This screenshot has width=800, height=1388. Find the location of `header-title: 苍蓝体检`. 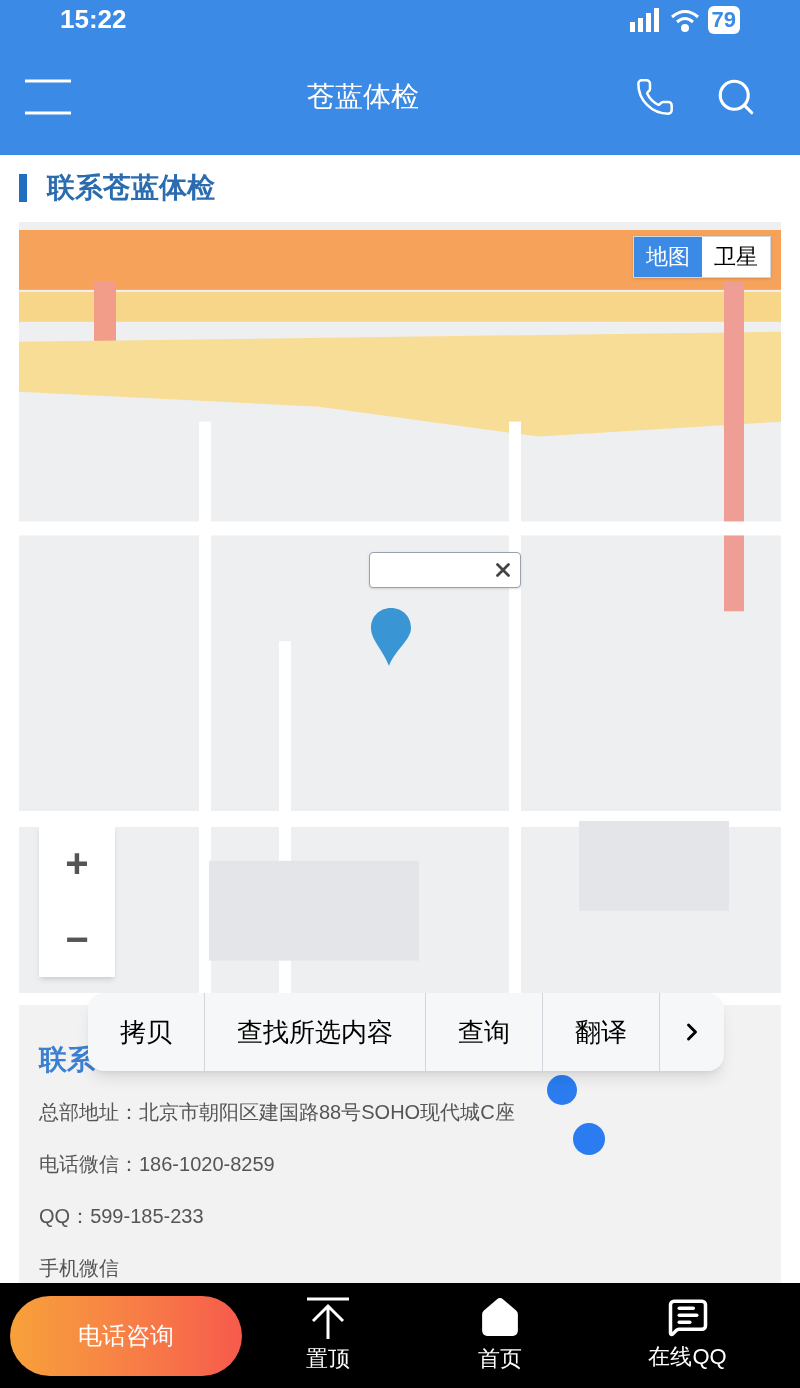

header-title: 苍蓝体检 is located at coordinates (363, 97).